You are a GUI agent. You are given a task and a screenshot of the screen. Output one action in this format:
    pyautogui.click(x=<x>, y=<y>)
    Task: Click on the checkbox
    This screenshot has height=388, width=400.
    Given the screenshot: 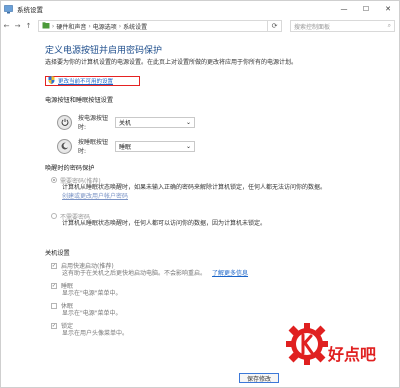 What is the action you would take?
    pyautogui.click(x=54, y=305)
    